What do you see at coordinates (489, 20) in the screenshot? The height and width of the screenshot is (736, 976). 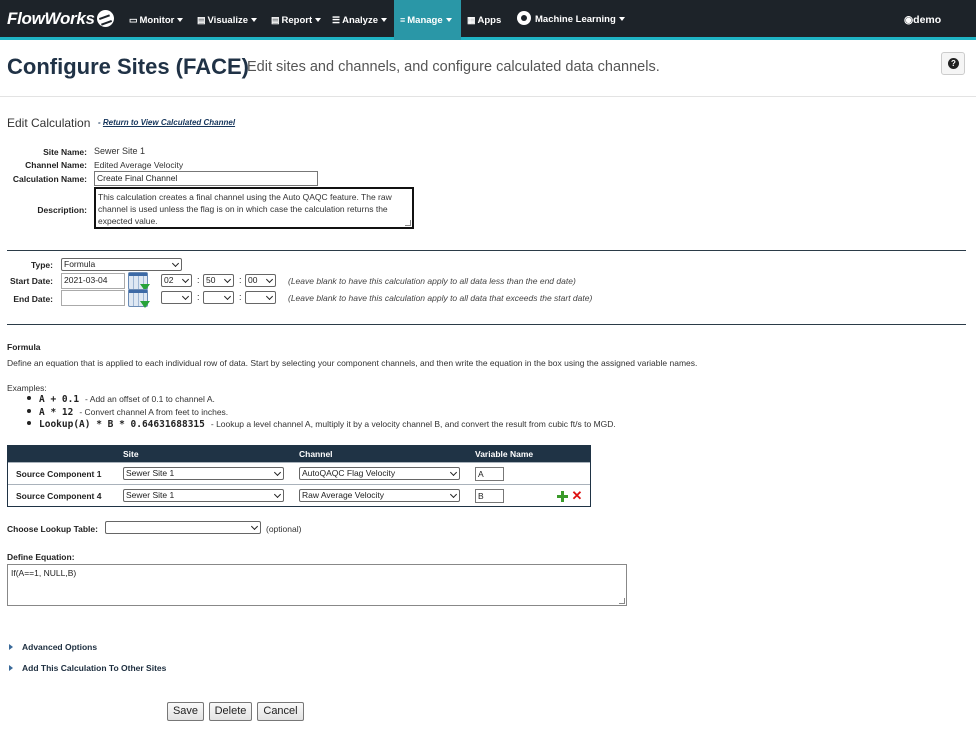 I see `nav-apps-label: Apps` at bounding box center [489, 20].